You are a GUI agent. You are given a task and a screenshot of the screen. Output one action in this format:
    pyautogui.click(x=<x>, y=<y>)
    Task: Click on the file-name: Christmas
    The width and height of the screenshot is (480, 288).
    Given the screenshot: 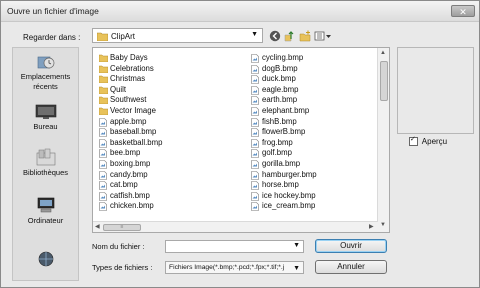 What is the action you would take?
    pyautogui.click(x=128, y=79)
    